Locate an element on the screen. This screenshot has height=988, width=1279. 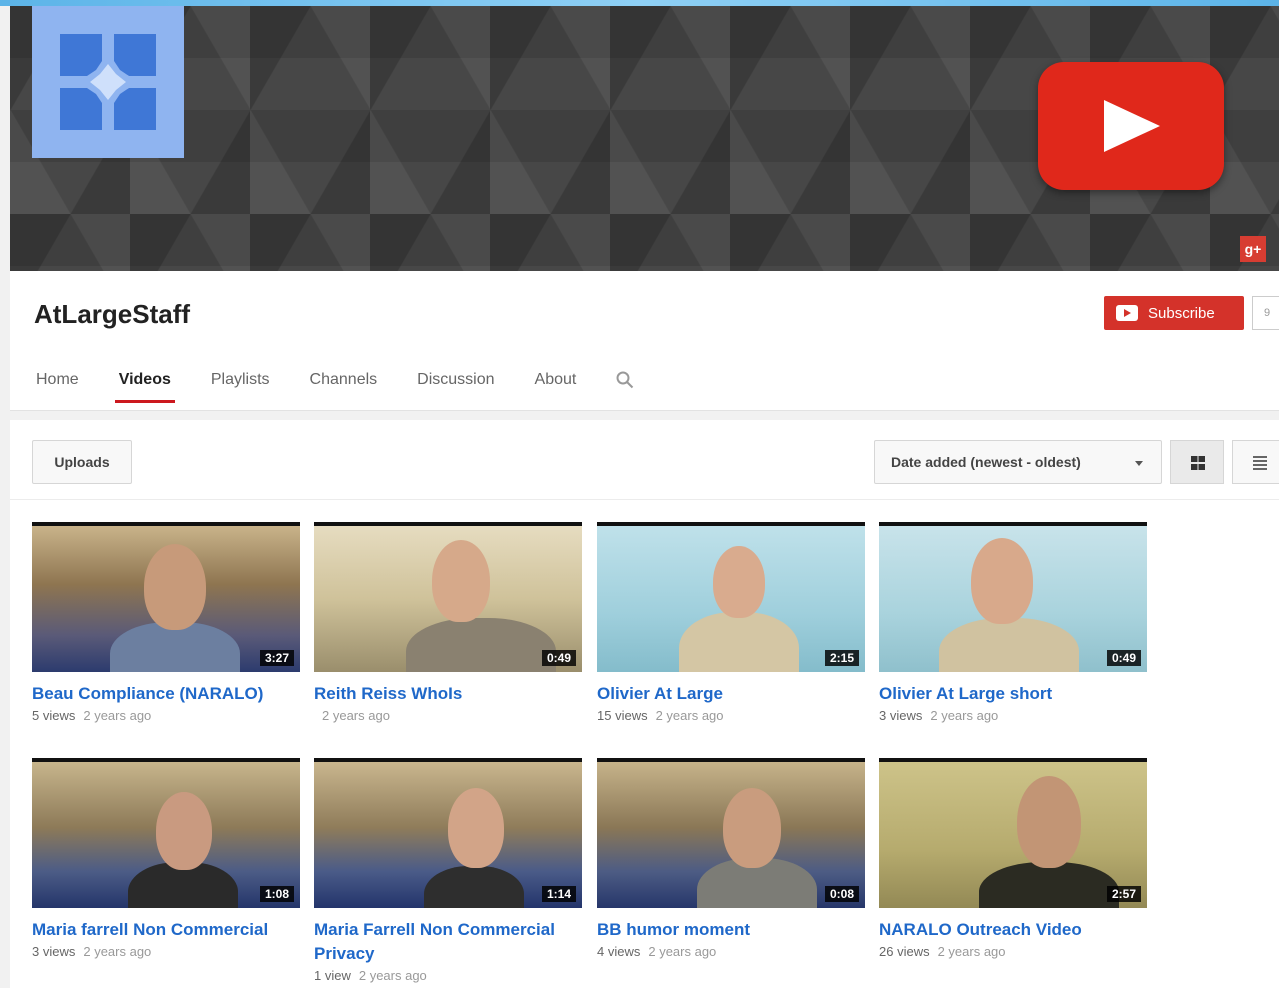
video-card: 0:49 Reith Reiss WhoIs 2 years ago is located at coordinates (448, 622).